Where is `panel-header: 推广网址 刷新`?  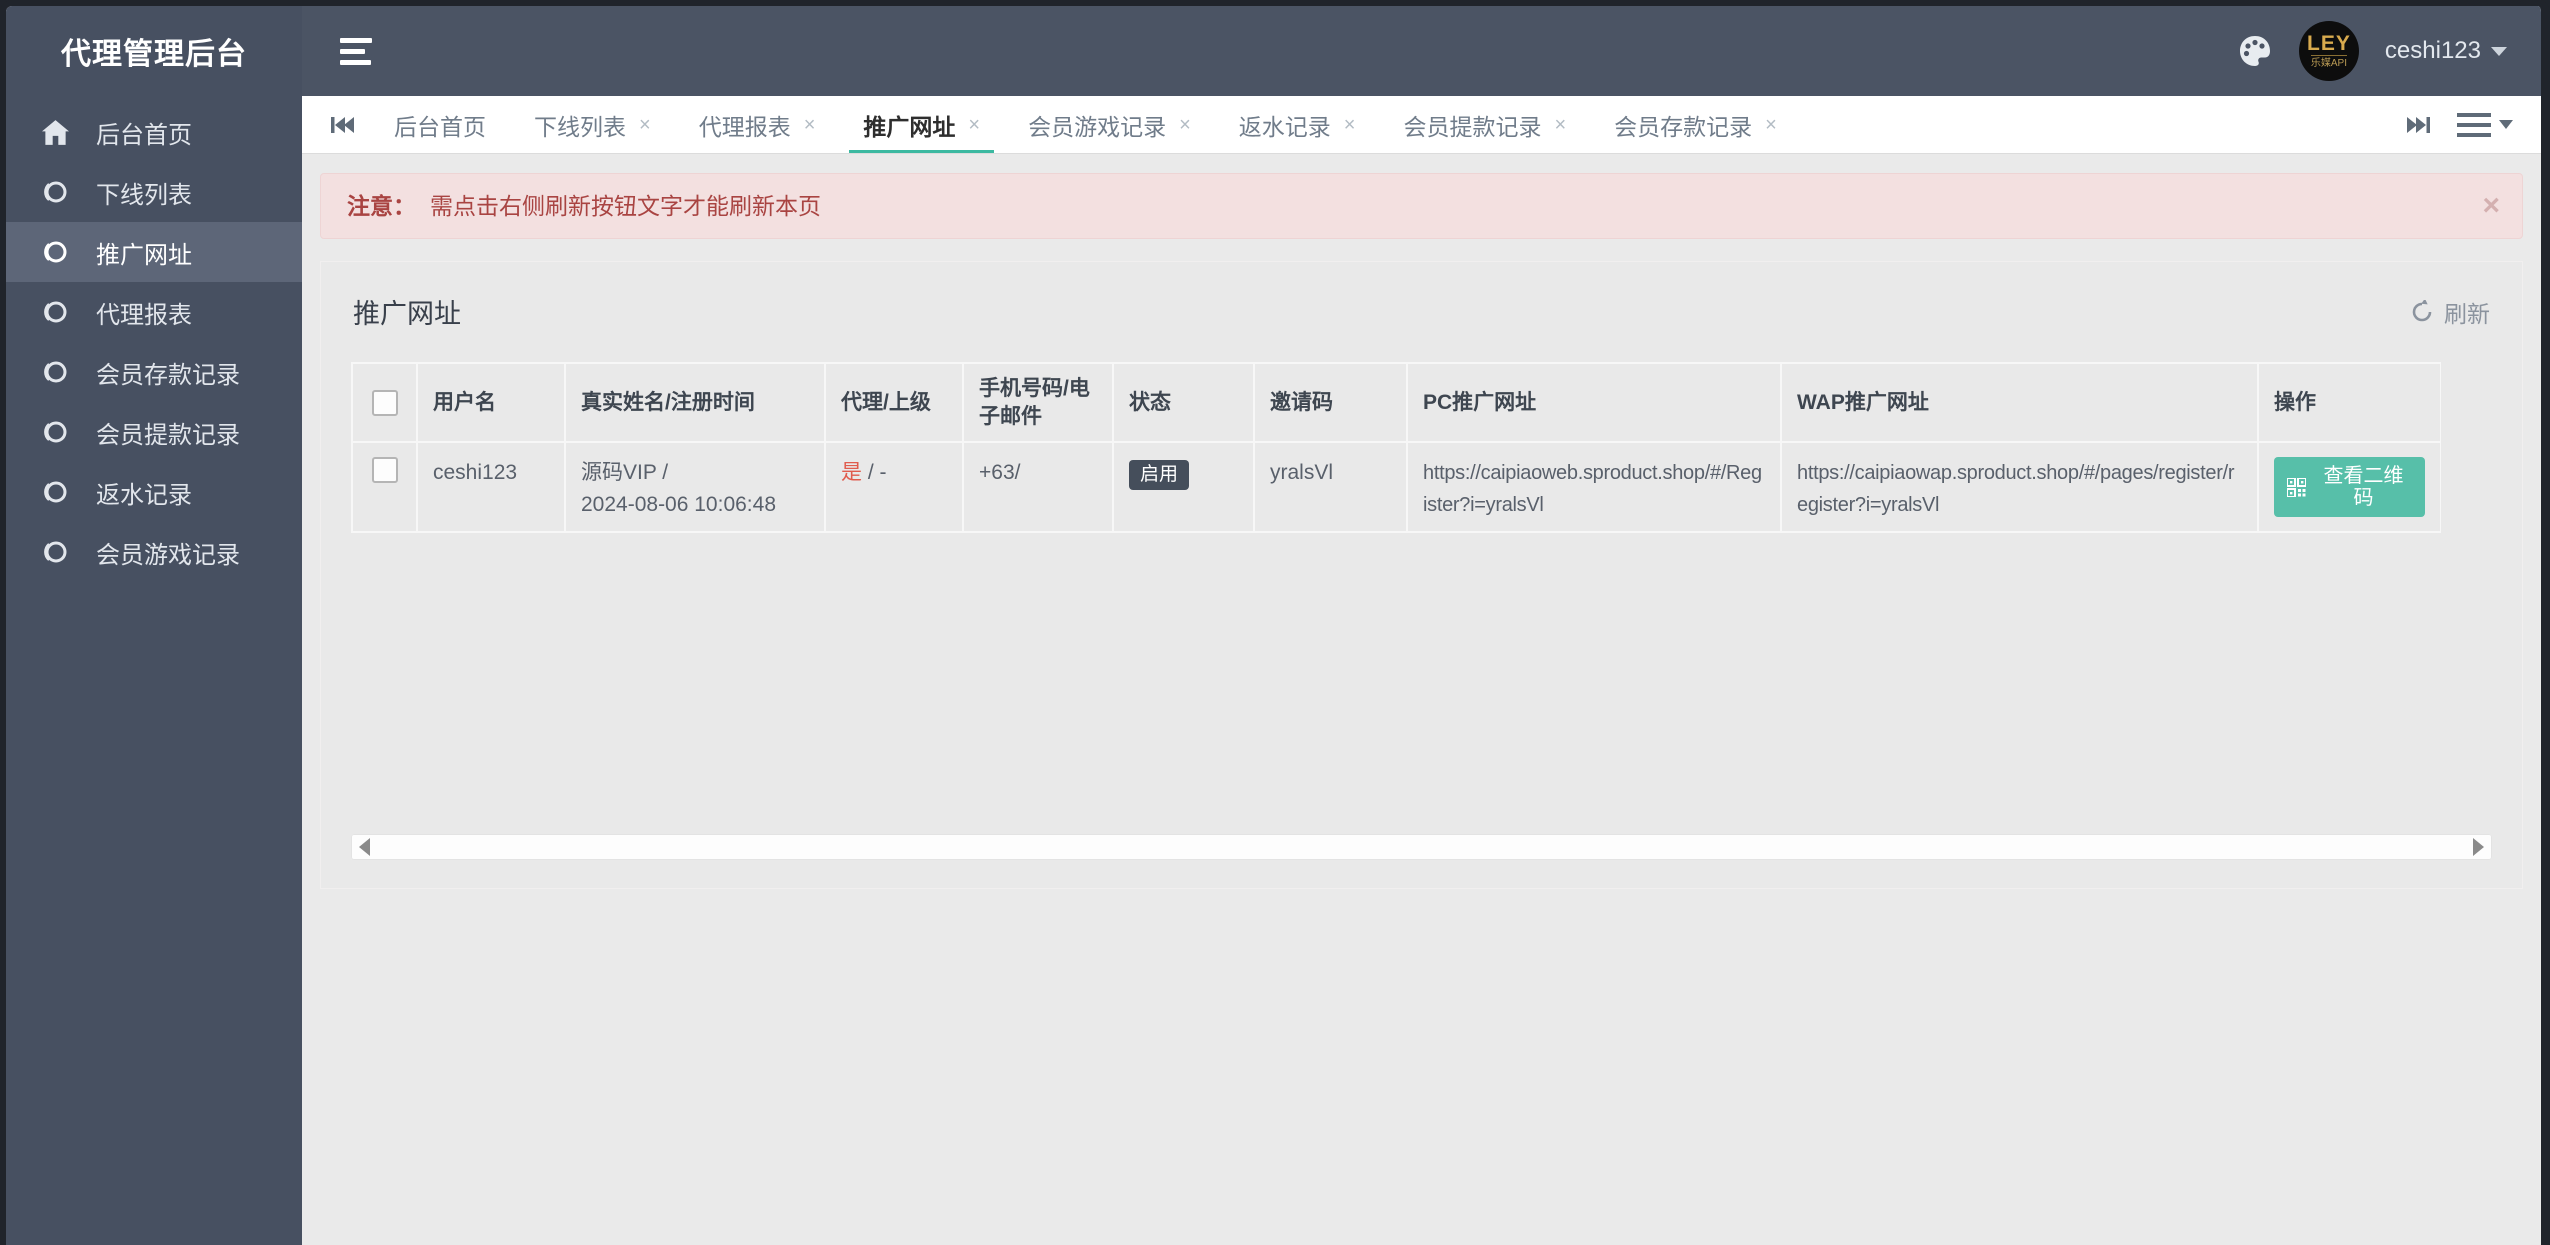 panel-header: 推广网址 刷新 is located at coordinates (1421, 312).